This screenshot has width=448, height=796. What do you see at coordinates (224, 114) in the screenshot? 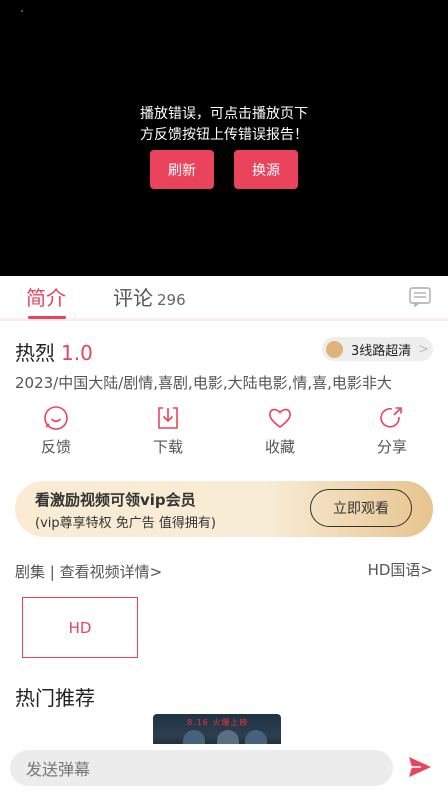
I see `error-line-1: 播放错误，可点击播放页下` at bounding box center [224, 114].